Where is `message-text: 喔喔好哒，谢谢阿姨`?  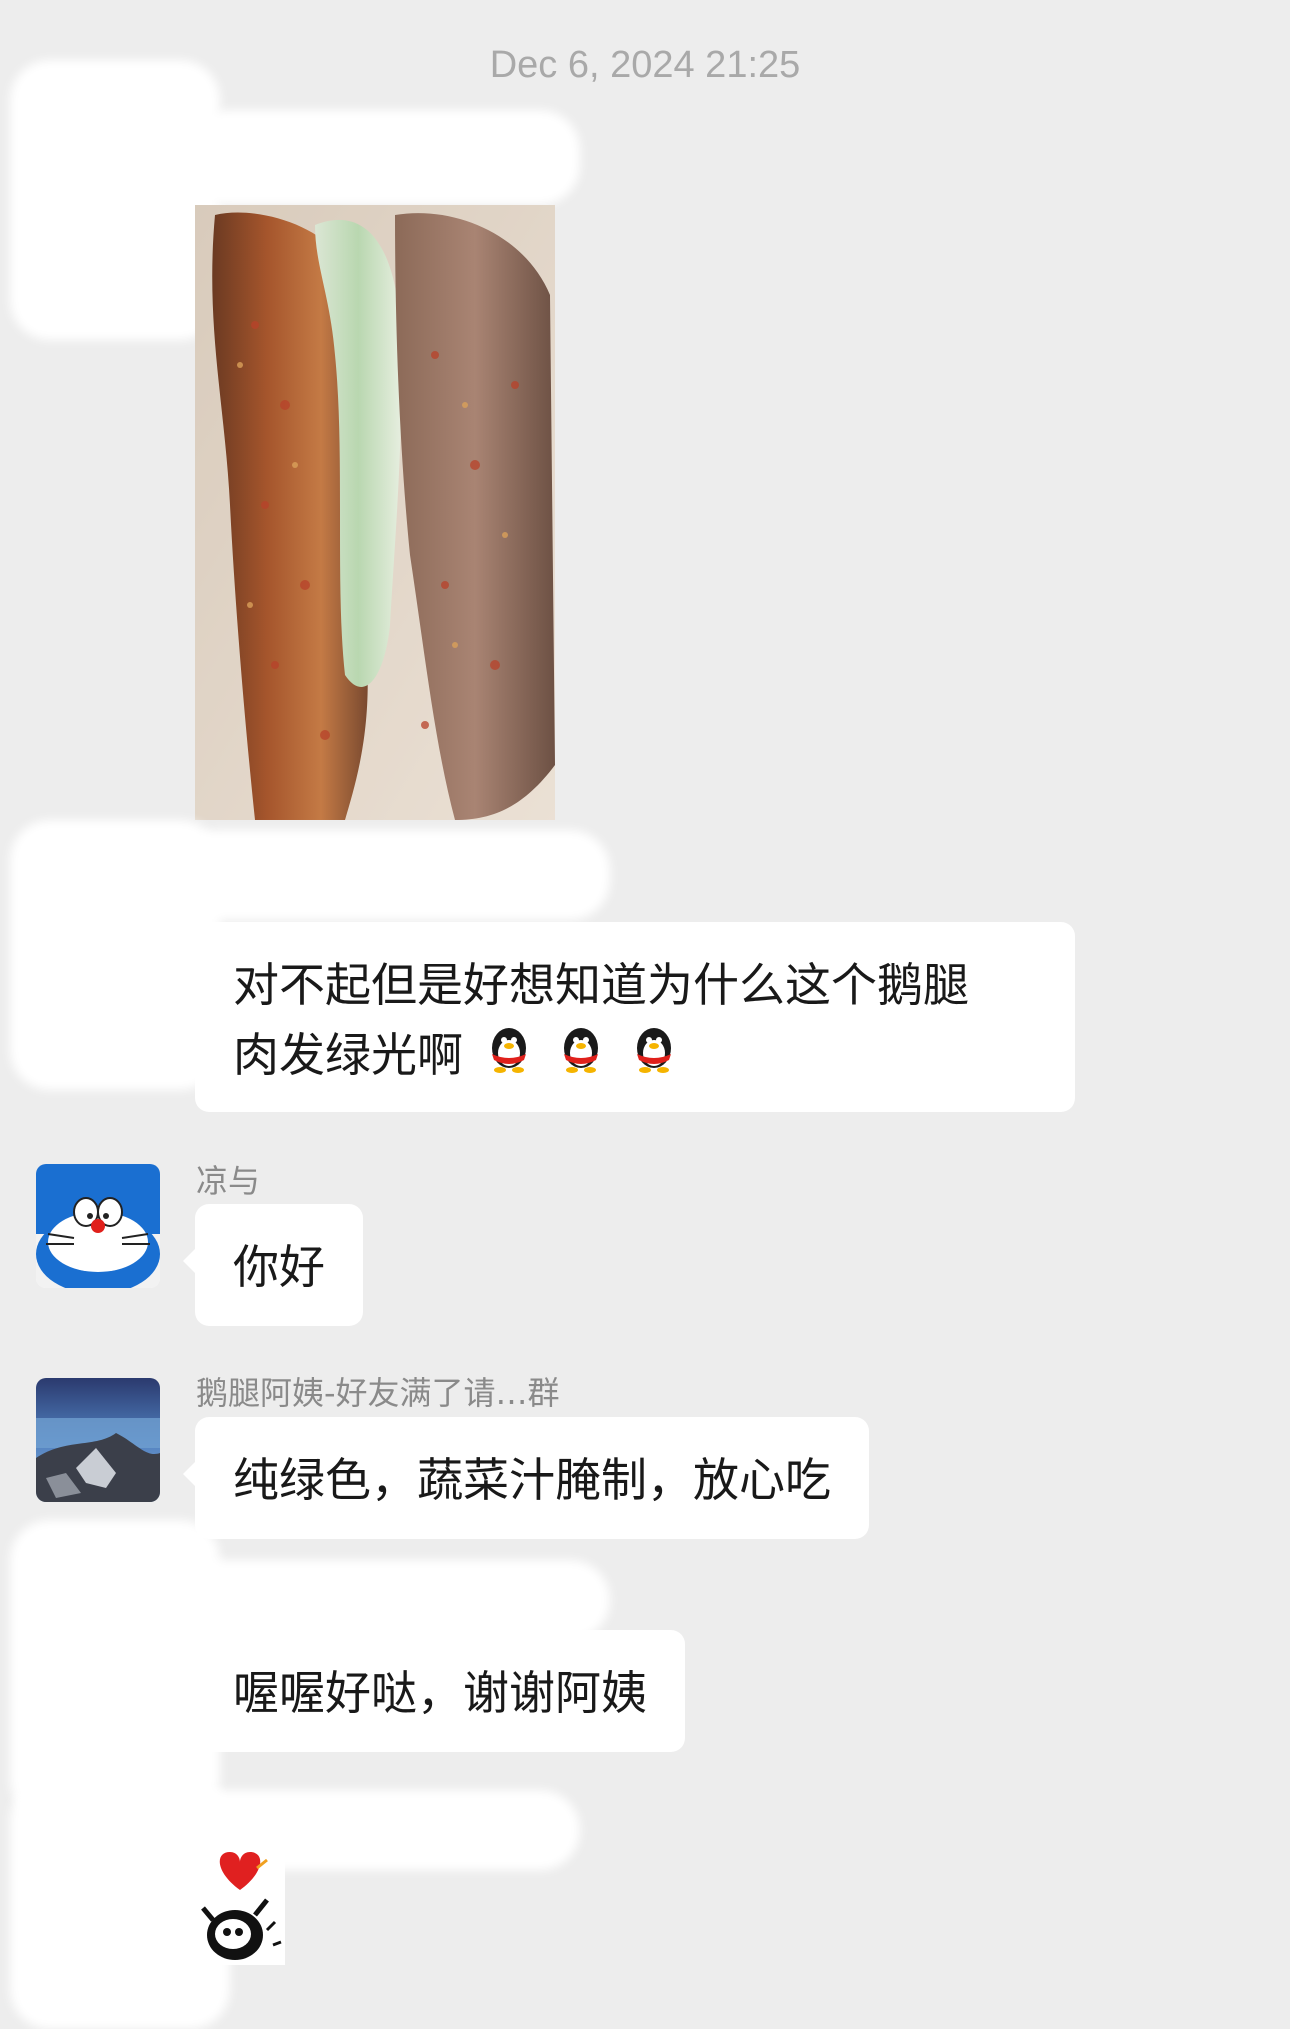
message-text: 喔喔好哒，谢谢阿姨 is located at coordinates (440, 1693).